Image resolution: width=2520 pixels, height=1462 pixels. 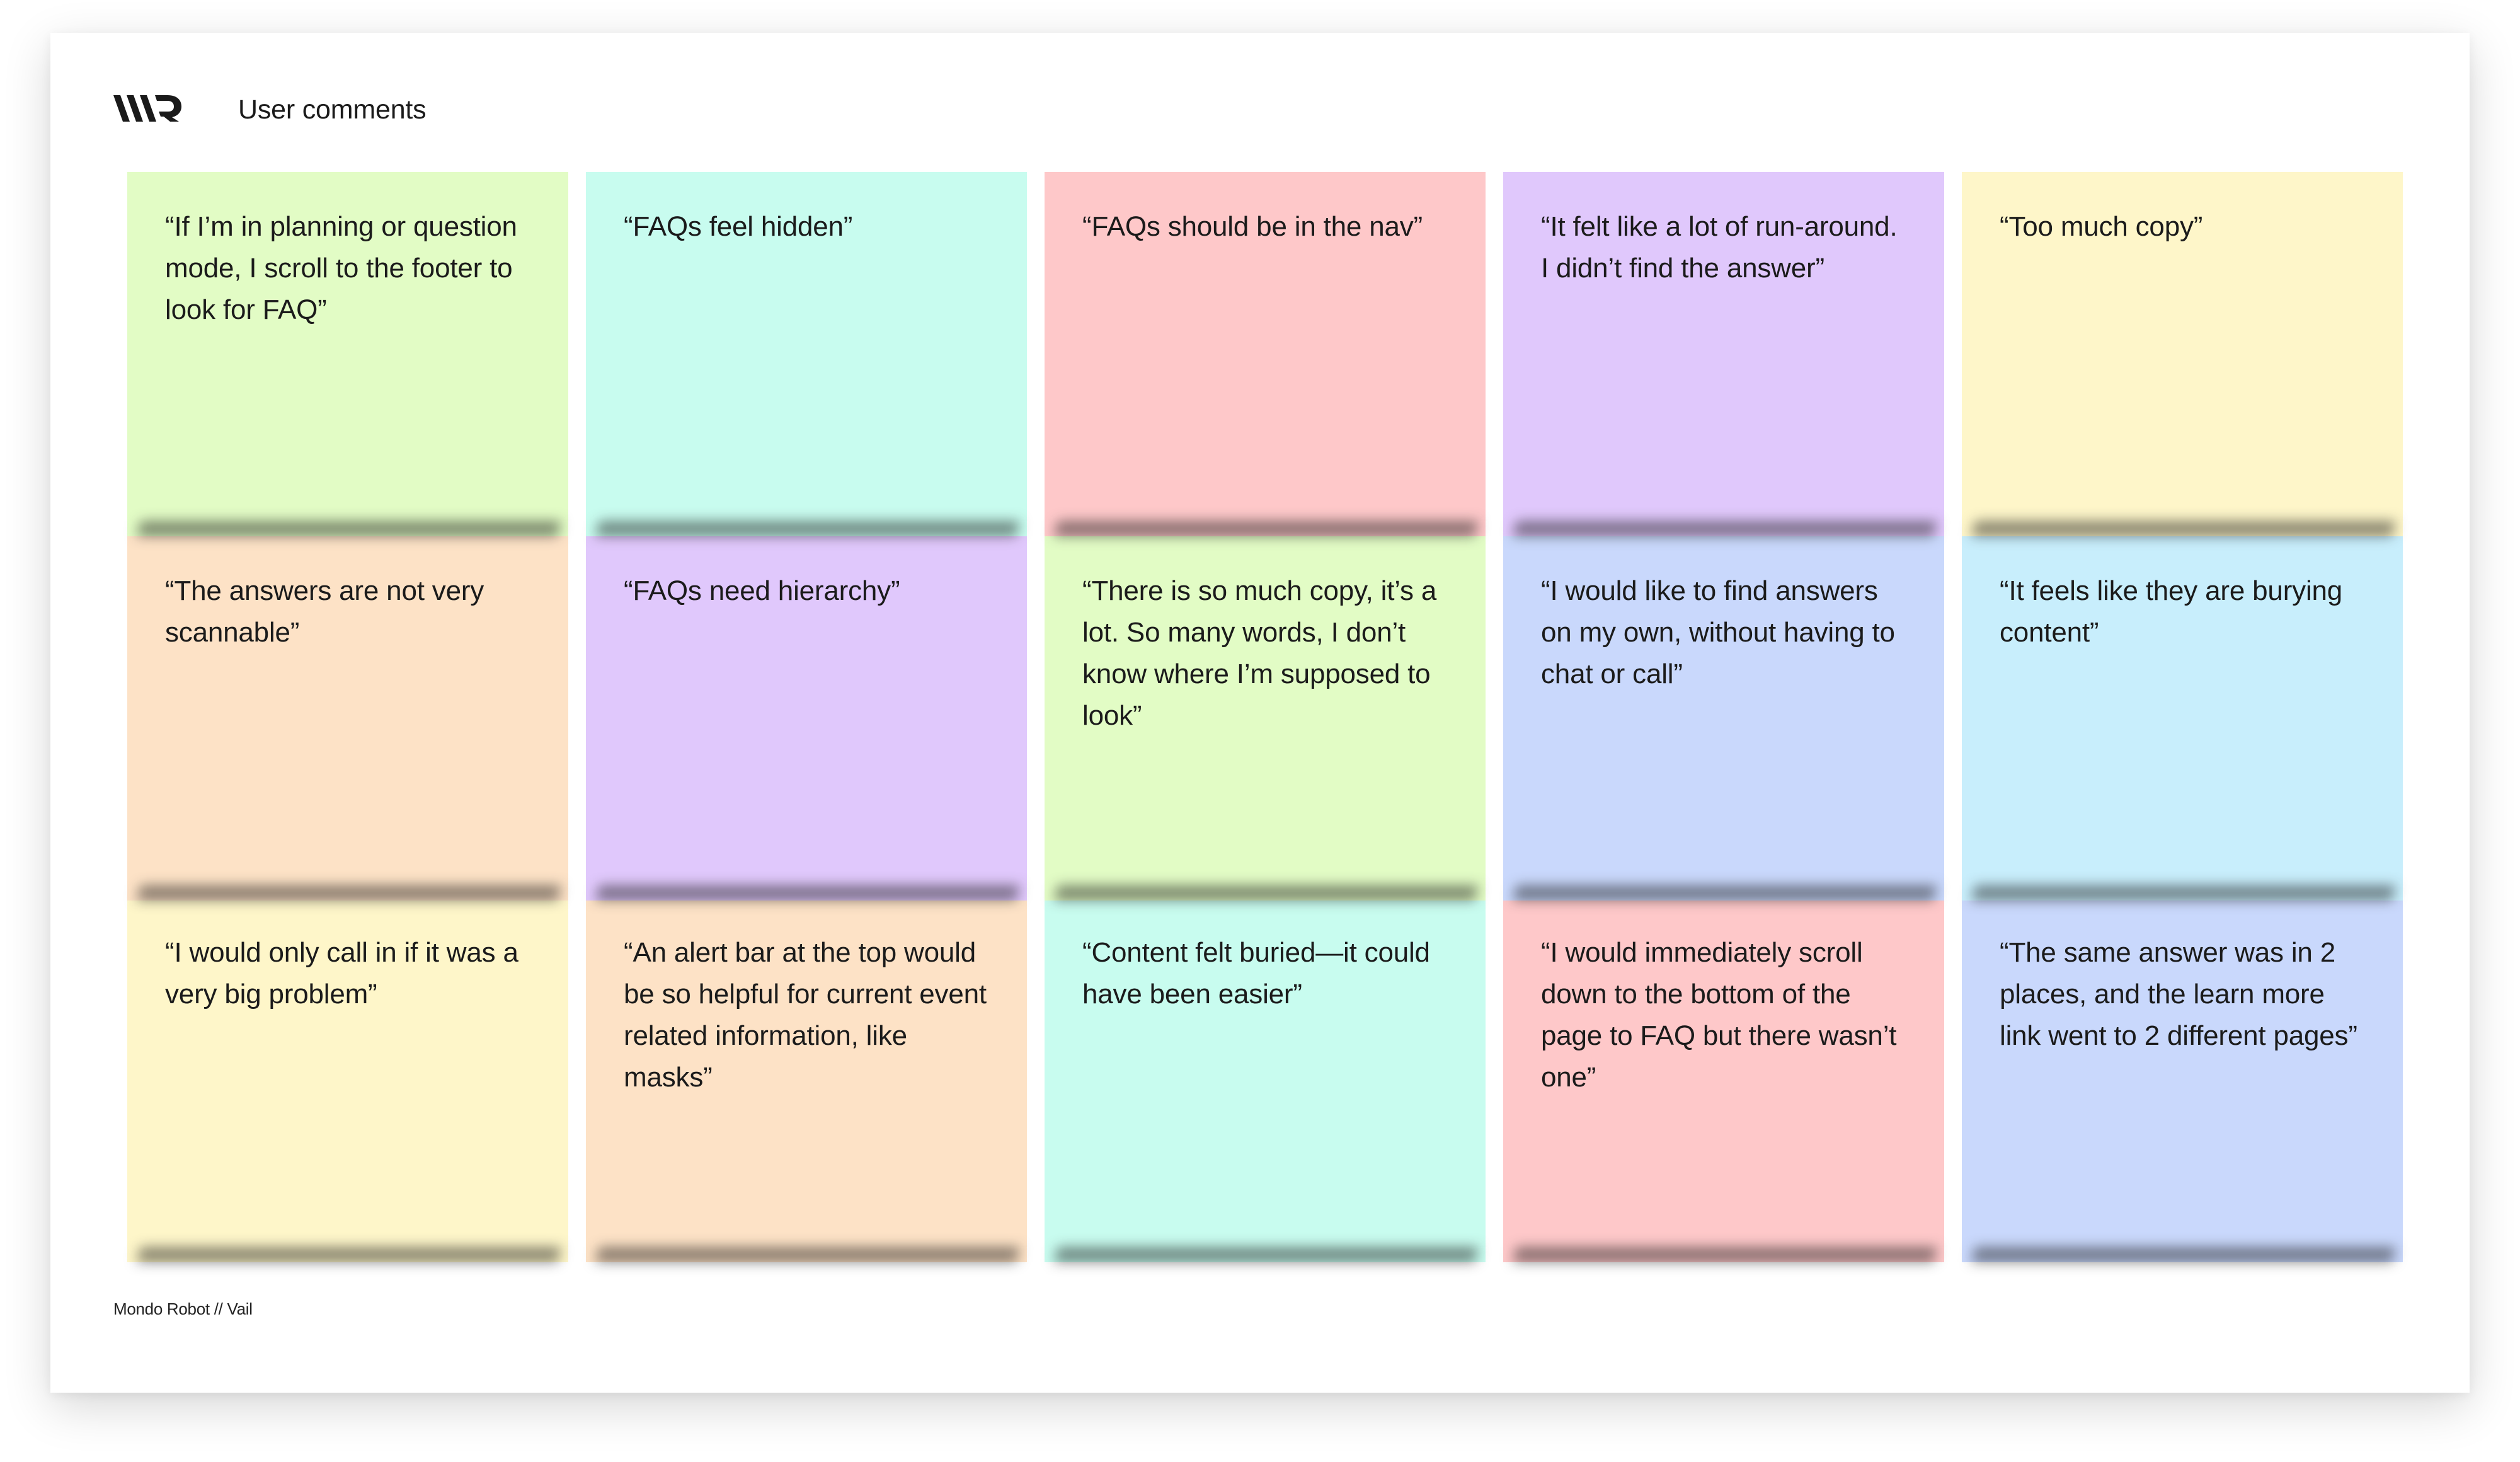 What do you see at coordinates (332, 110) in the screenshot?
I see `page-title: User comments` at bounding box center [332, 110].